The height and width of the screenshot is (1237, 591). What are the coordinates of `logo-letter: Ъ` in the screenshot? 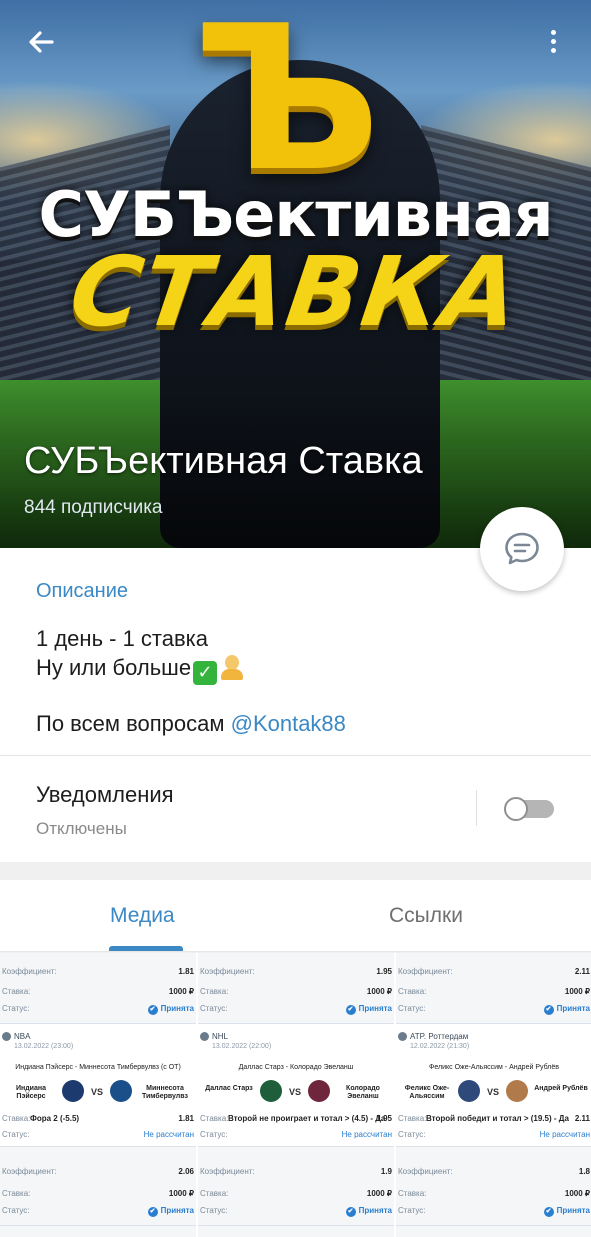 It's located at (287, 108).